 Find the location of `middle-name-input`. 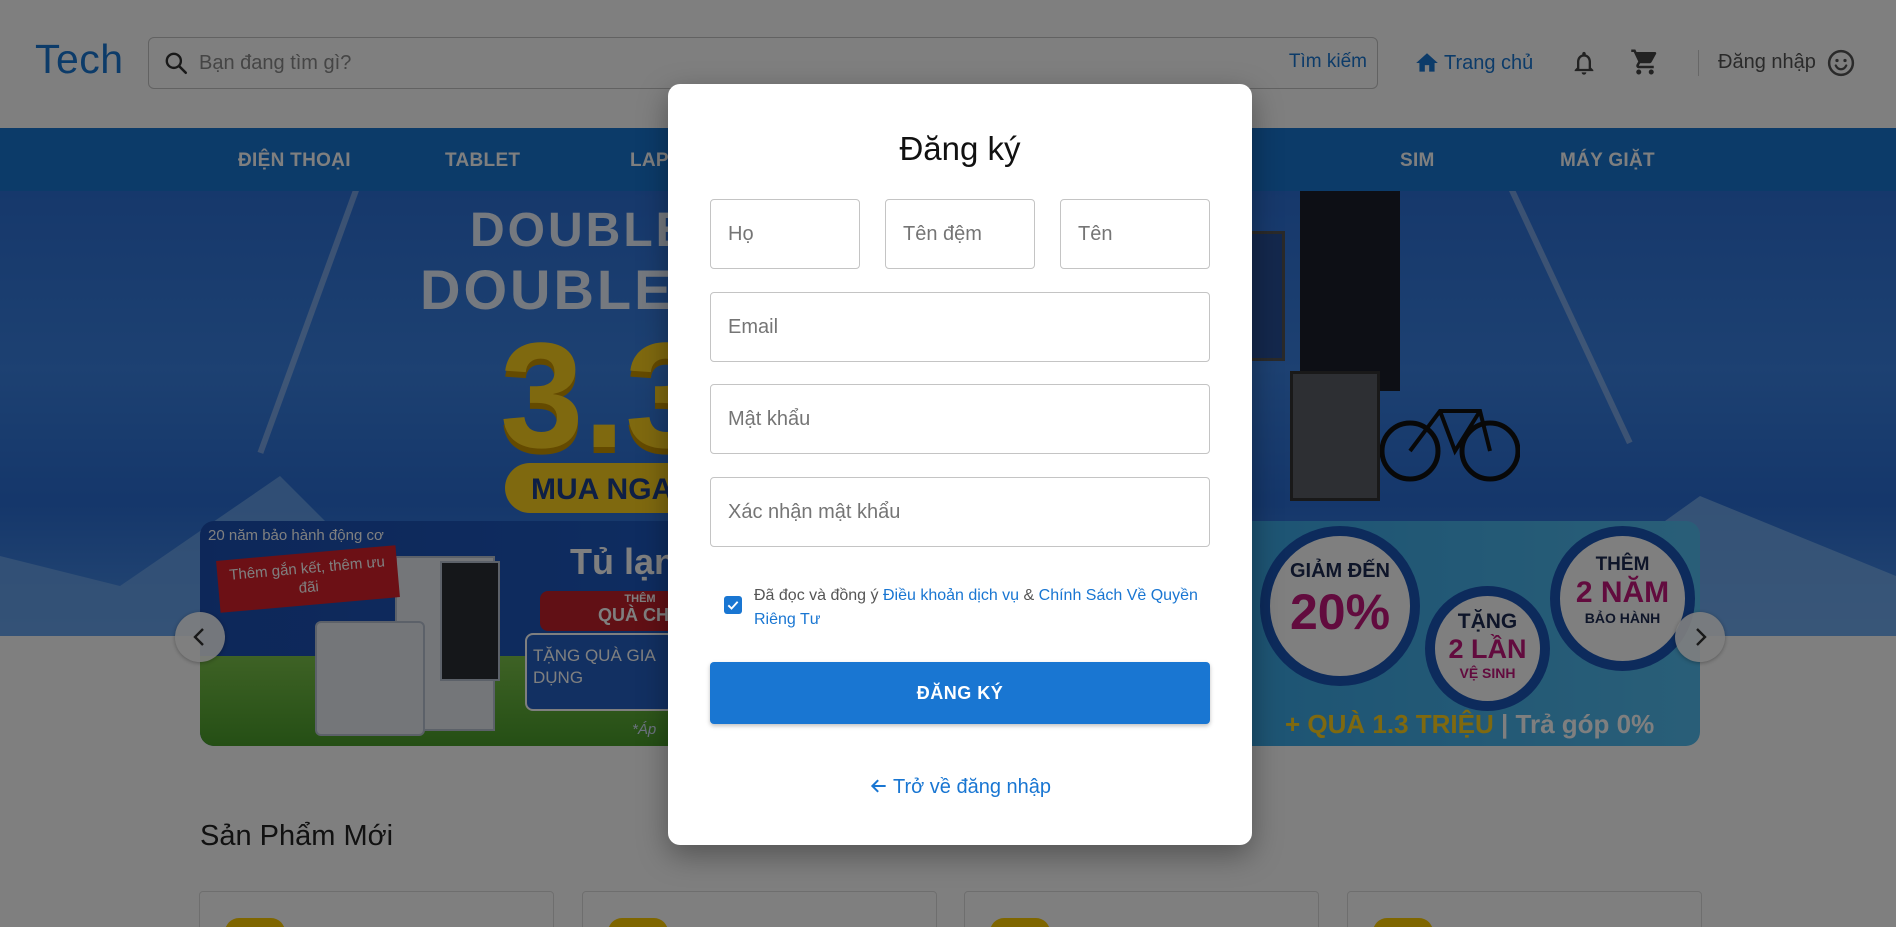

middle-name-input is located at coordinates (960, 234).